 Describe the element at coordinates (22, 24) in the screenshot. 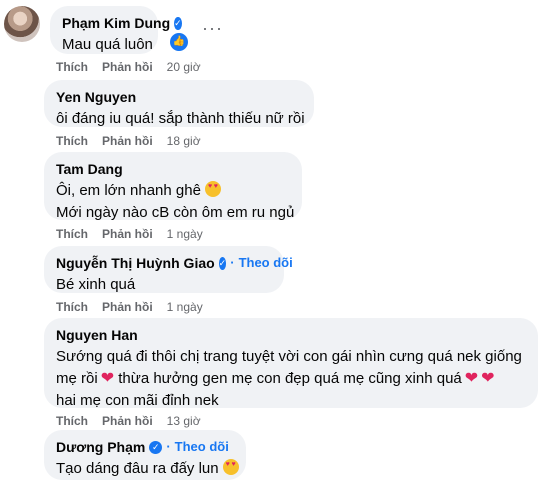

I see `avatar` at that location.